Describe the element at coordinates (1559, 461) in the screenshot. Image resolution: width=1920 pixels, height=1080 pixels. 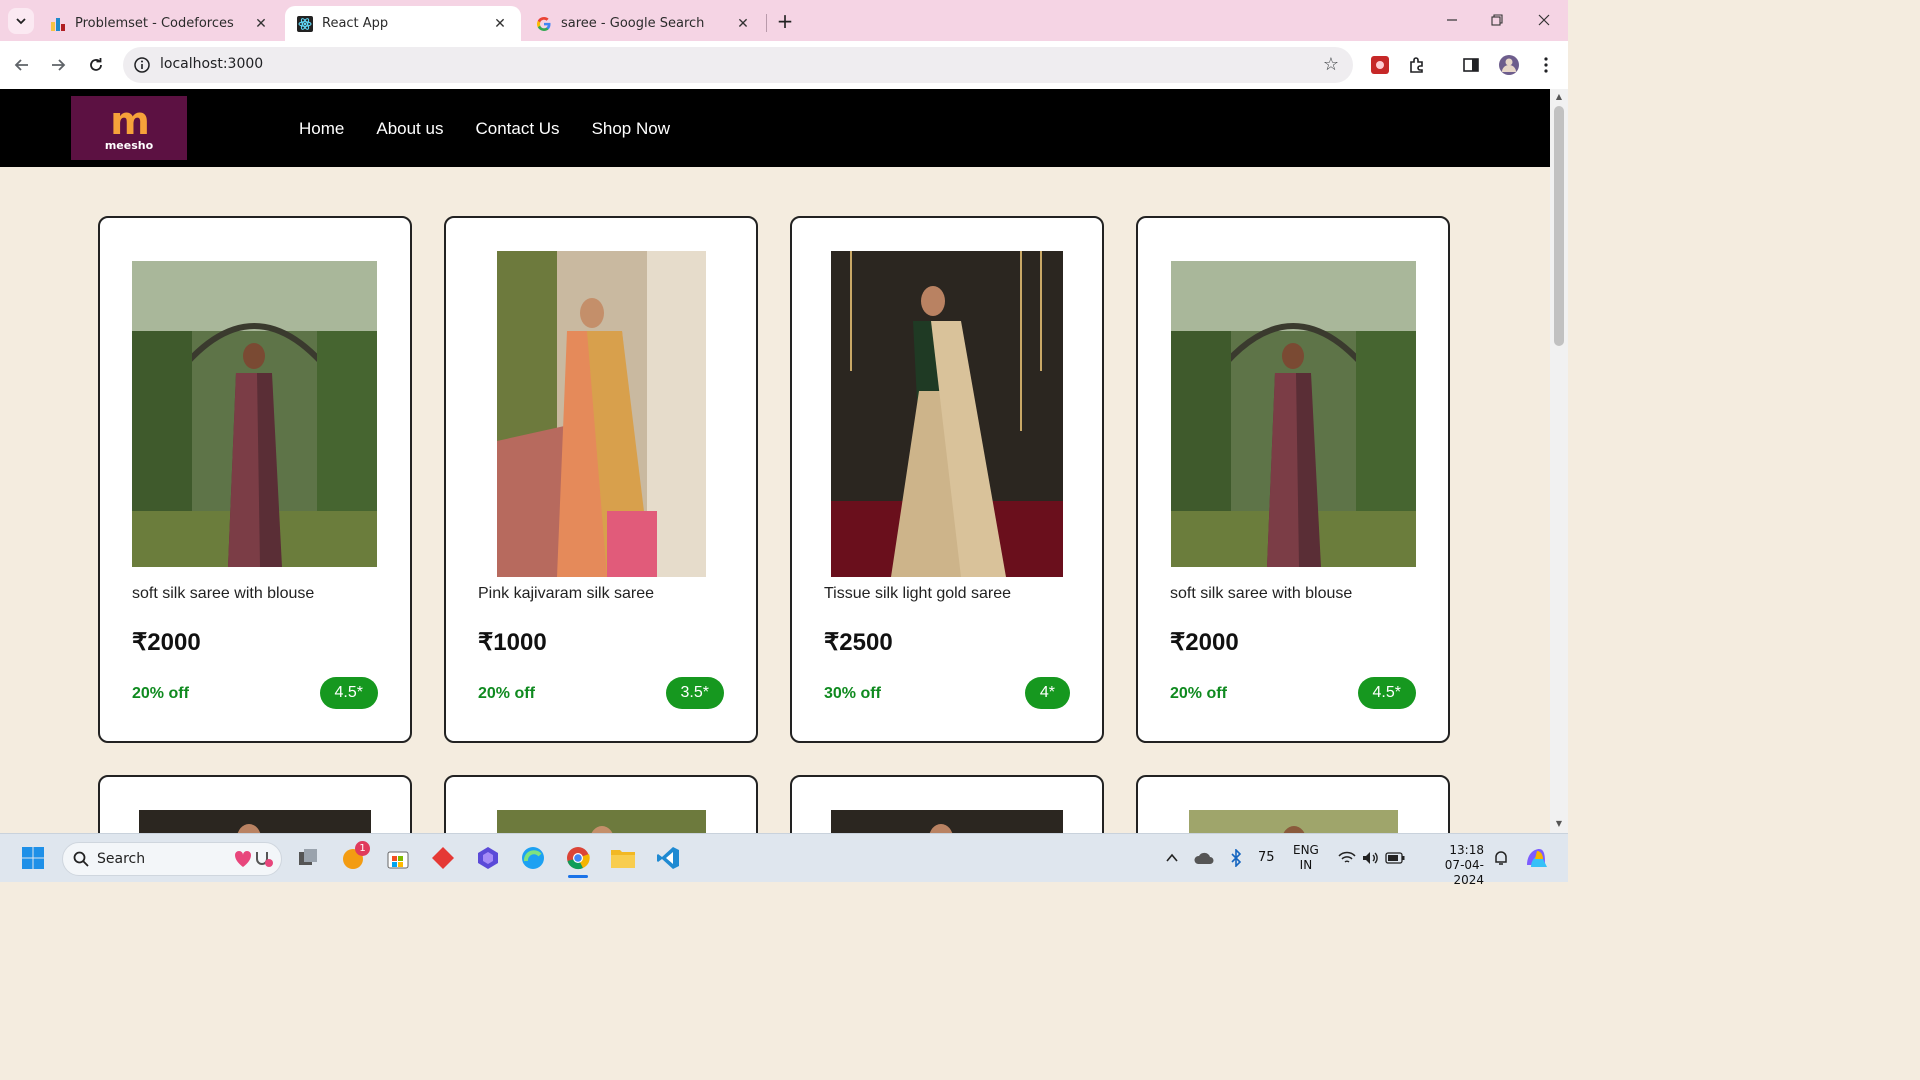
I see `page-scrollbar: ▲ ▼` at that location.